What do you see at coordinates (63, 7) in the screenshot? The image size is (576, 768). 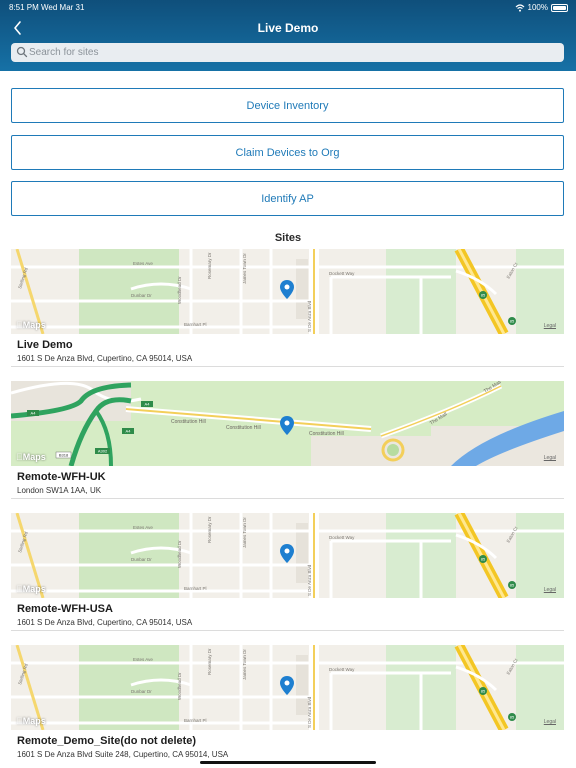 I see `status-date: Wed Mar 31` at bounding box center [63, 7].